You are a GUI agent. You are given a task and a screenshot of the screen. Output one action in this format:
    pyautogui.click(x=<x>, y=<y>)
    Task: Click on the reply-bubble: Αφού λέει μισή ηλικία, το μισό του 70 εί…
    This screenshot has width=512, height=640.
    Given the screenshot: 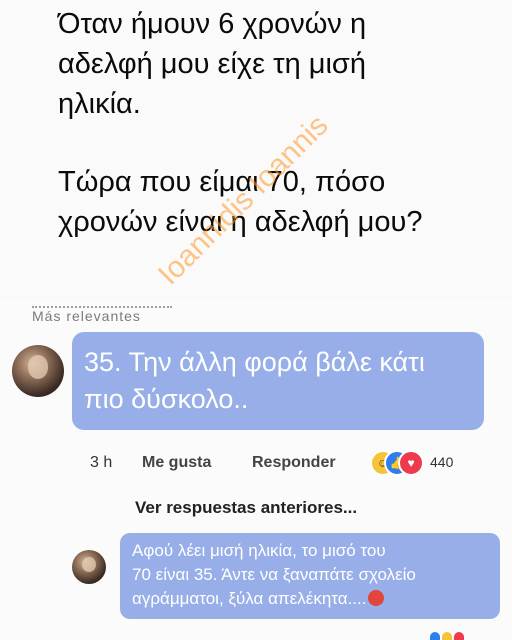 What is the action you would take?
    pyautogui.click(x=310, y=576)
    